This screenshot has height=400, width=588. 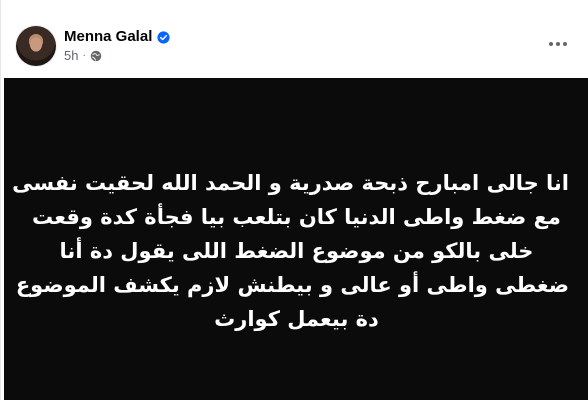 I want to click on more-options-icon, so click(x=551, y=44).